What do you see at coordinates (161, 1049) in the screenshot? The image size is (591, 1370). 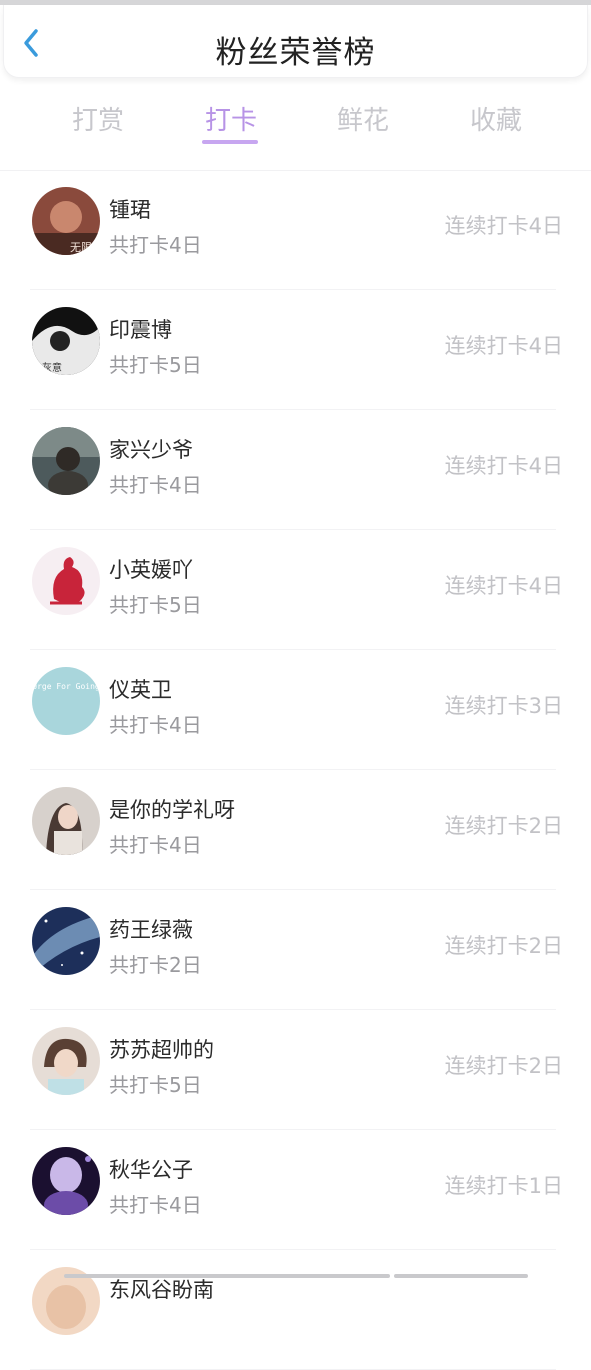 I see `user-name: 苏苏超帅的` at bounding box center [161, 1049].